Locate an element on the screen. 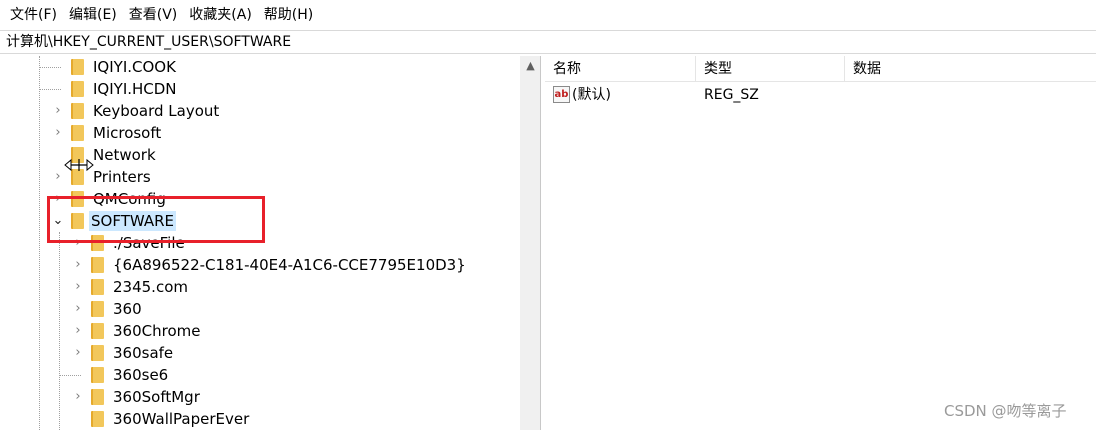 Image resolution: width=1096 pixels, height=430 pixels. tree-item-label: Printers is located at coordinates (122, 177).